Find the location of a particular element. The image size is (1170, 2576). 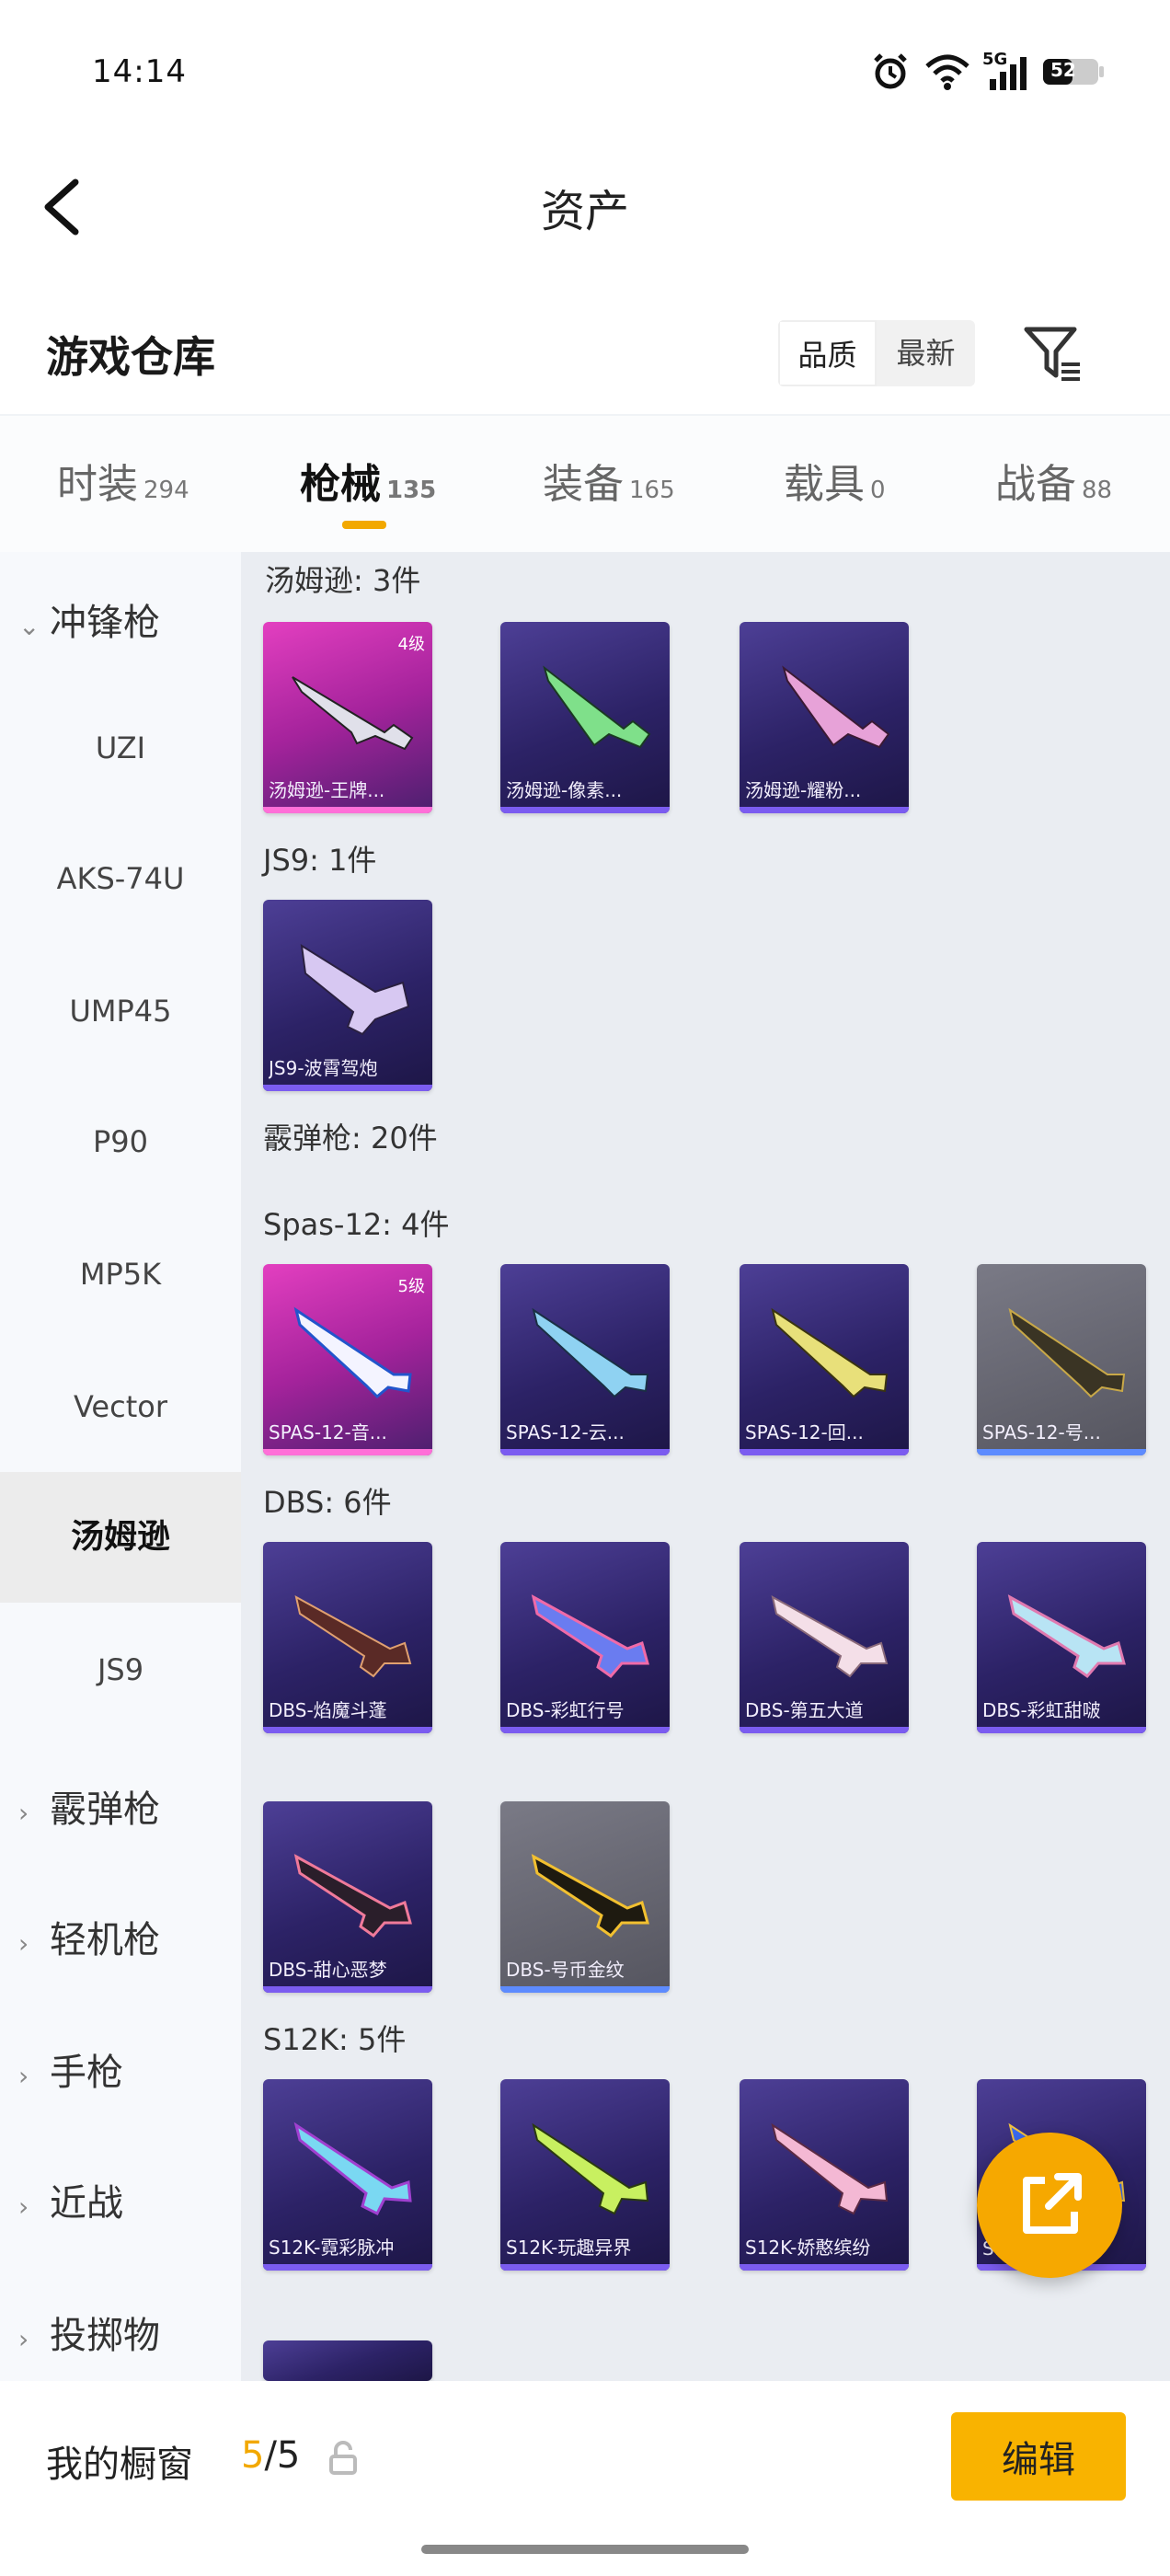

sort-toggle: 品质 最新 is located at coordinates (876, 353).